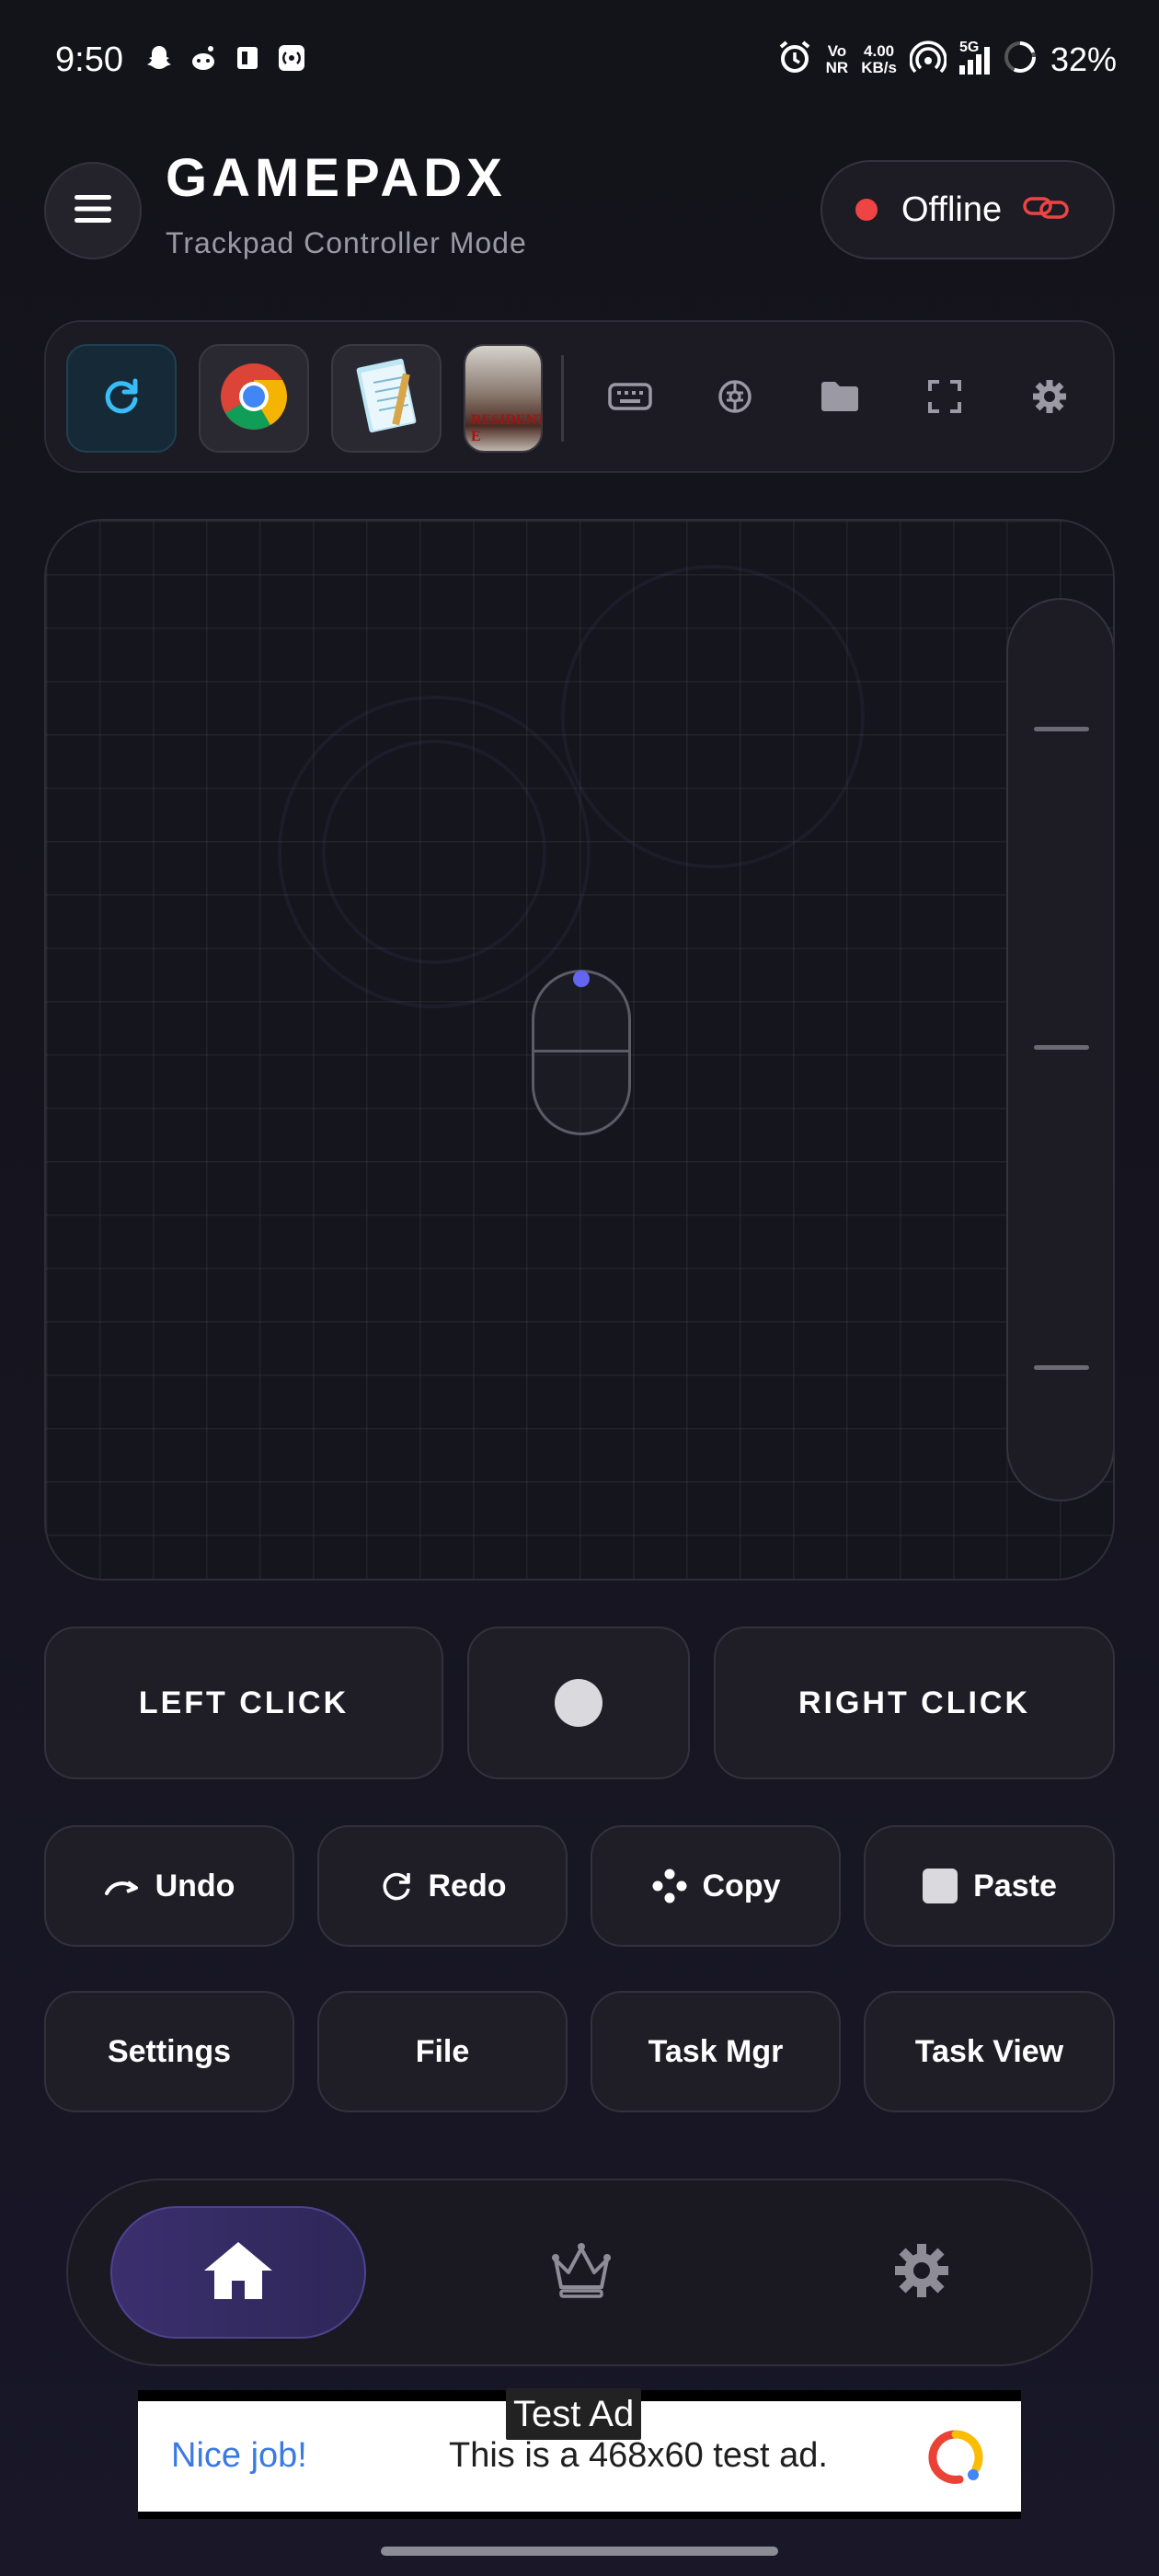  Describe the element at coordinates (574, 2414) in the screenshot. I see `test-ad-label: Test Ad` at that location.